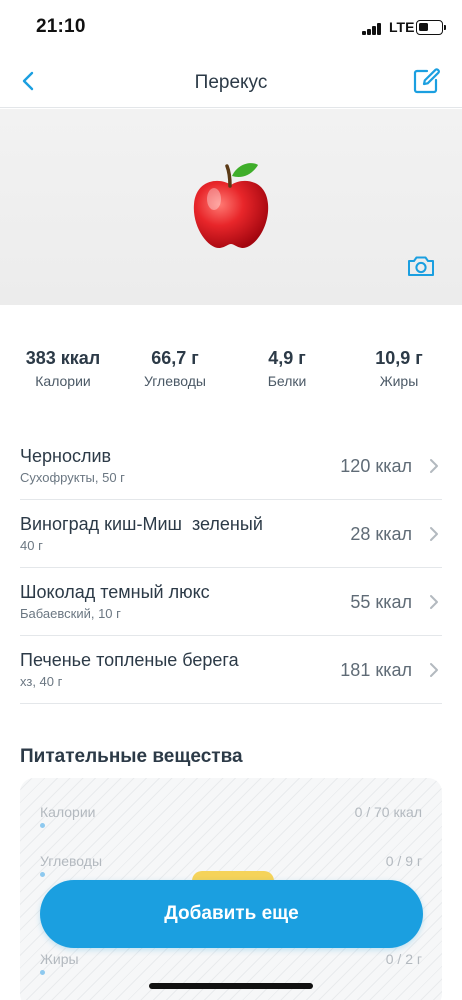  Describe the element at coordinates (141, 524) in the screenshot. I see `food-name: Виноград киш-Миш зеленый` at that location.